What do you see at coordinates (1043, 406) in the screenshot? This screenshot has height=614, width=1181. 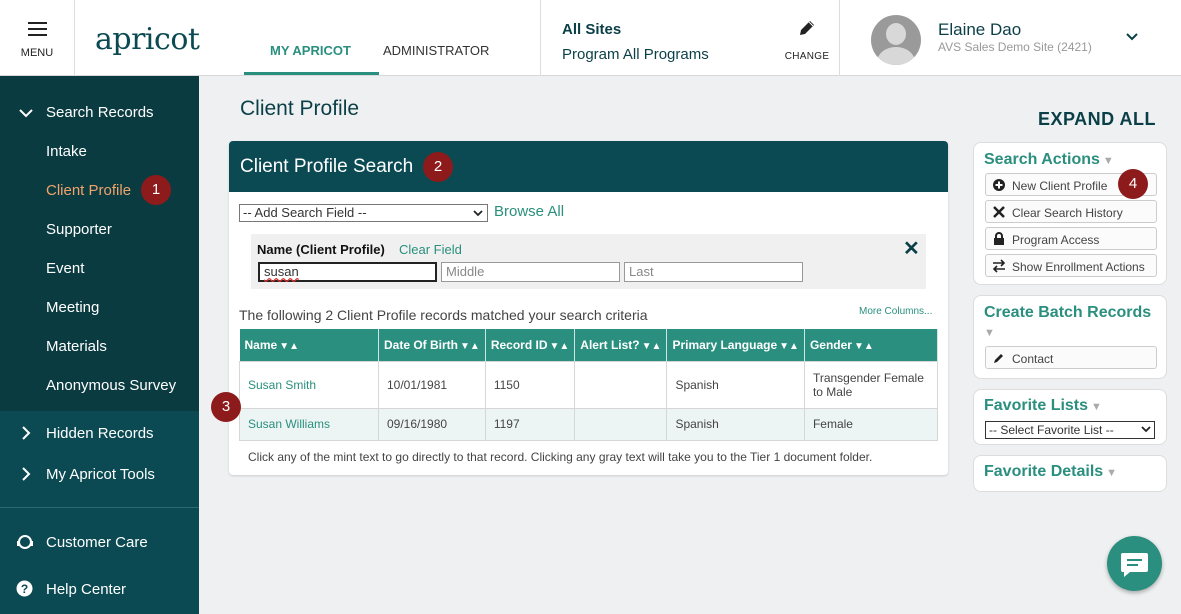 I see `favorite-lists-title: Favorite Lists ▼` at bounding box center [1043, 406].